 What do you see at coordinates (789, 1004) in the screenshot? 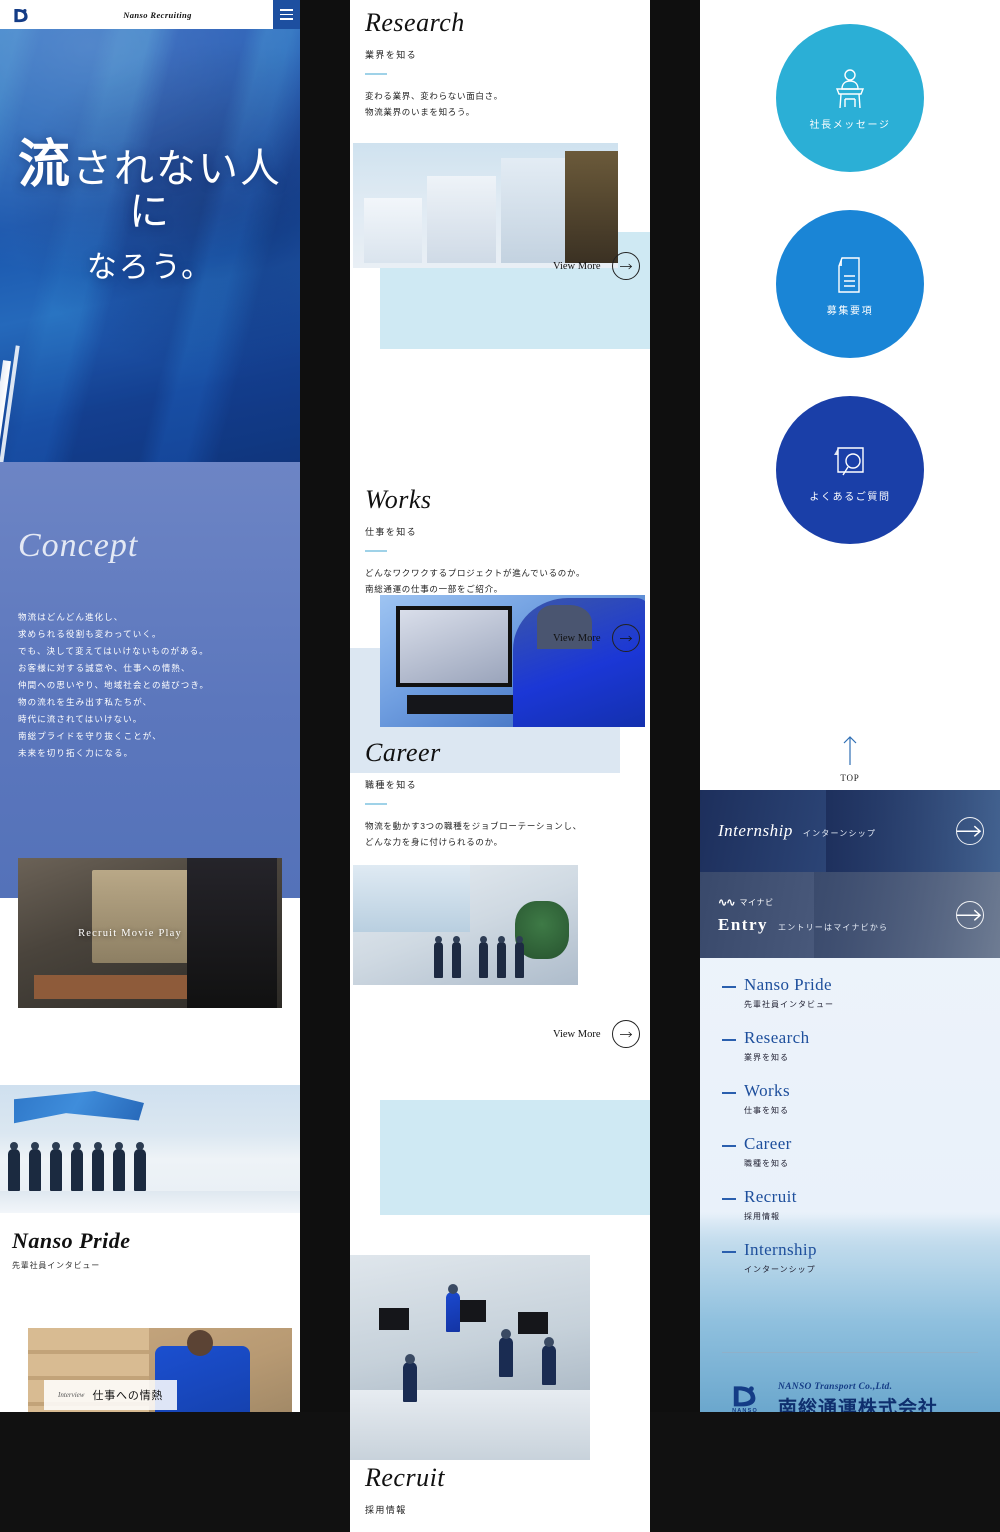
I see `nav-item-label-jp: 先輩社員インタビュー` at bounding box center [789, 1004].